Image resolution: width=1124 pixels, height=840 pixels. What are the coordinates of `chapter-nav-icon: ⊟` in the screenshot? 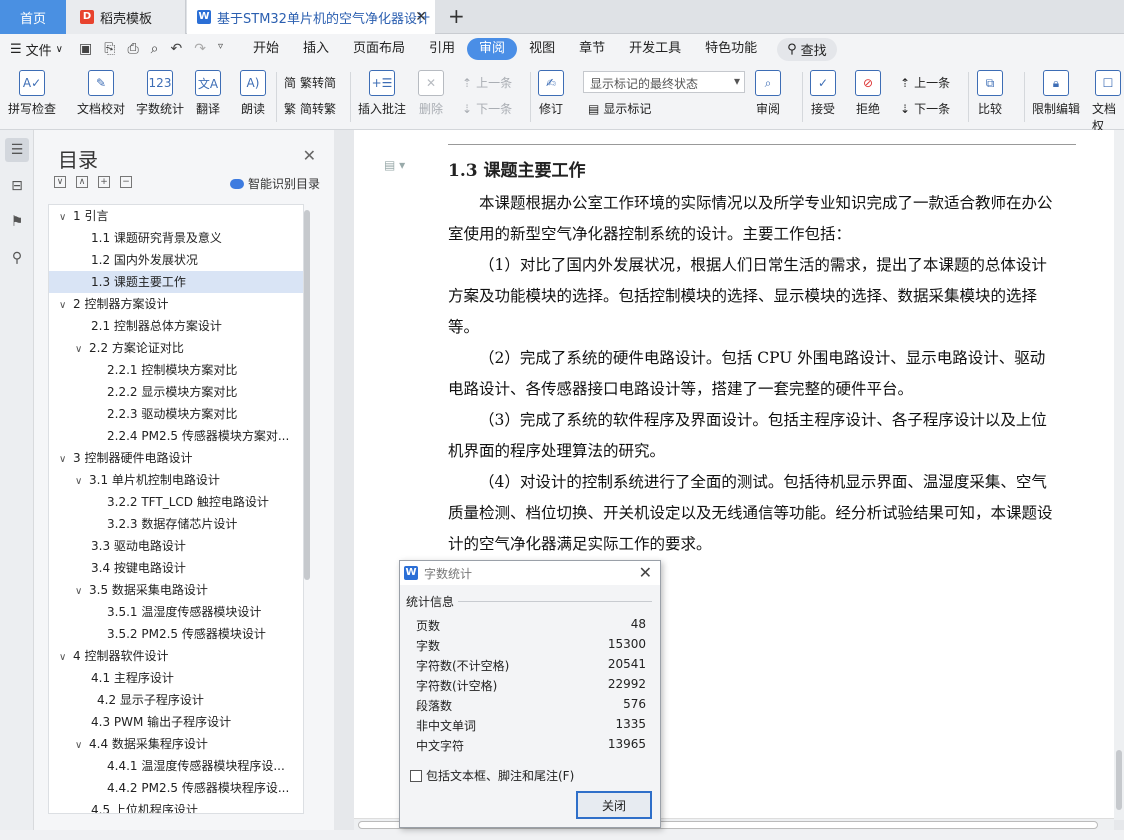 It's located at (17, 186).